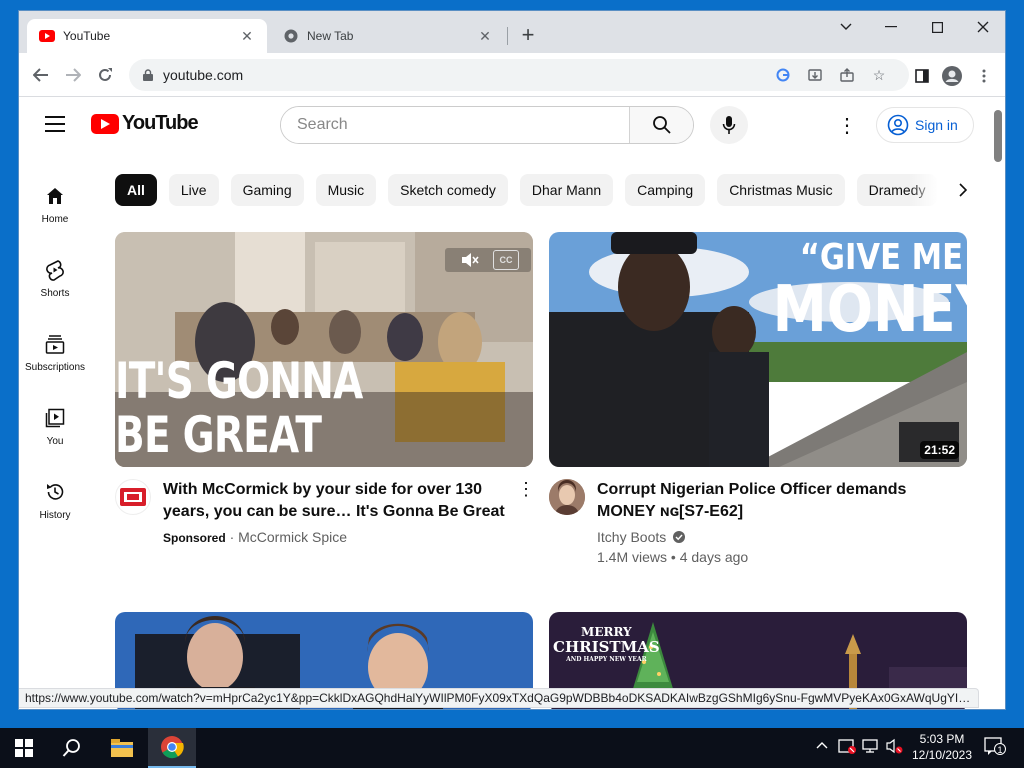 The height and width of the screenshot is (768, 1024). I want to click on video-more-options-icon: ⋮, so click(526, 513).